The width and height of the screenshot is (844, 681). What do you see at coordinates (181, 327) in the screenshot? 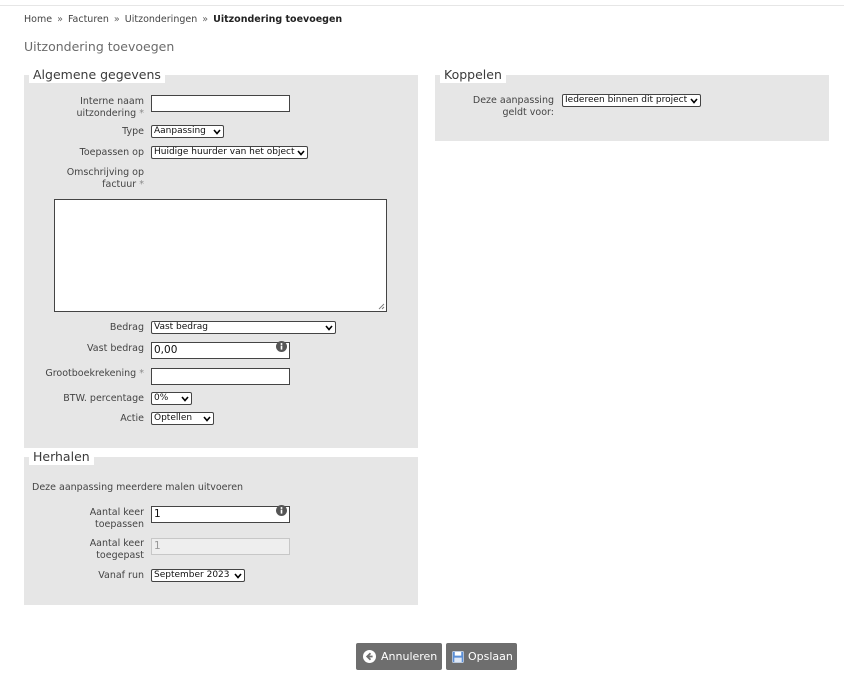
I see `amount-select-value: Vast bedrag` at bounding box center [181, 327].